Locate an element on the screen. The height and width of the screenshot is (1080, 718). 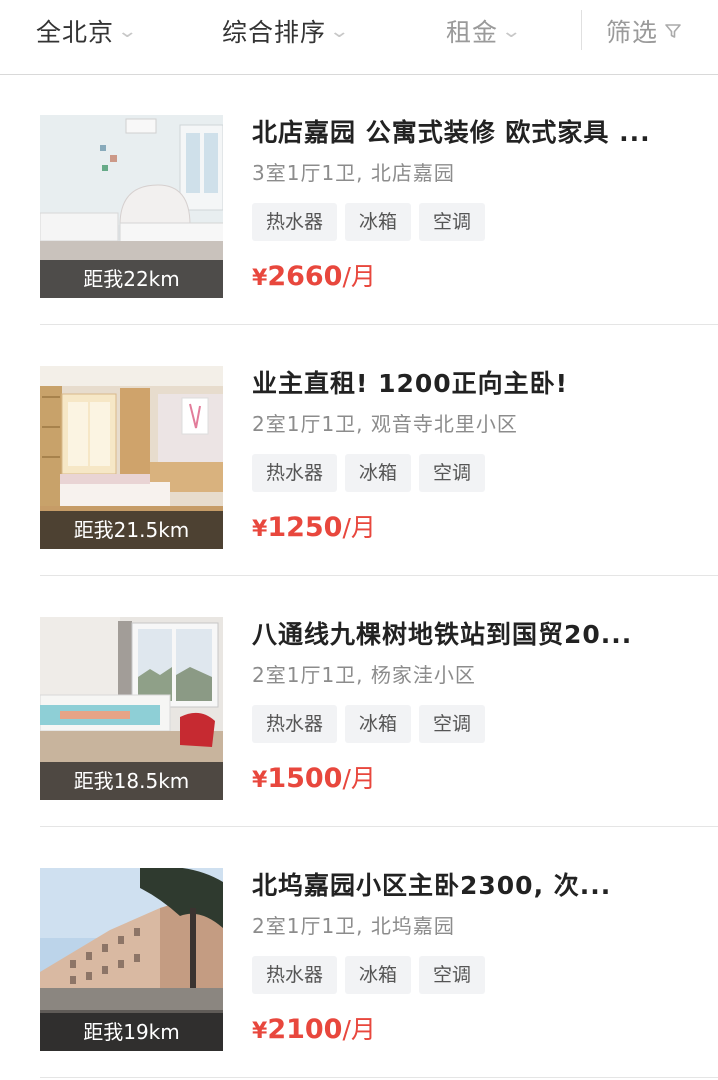
listing-subtitle: 2室1厅1卫, 杨家洼小区 is located at coordinates (364, 675).